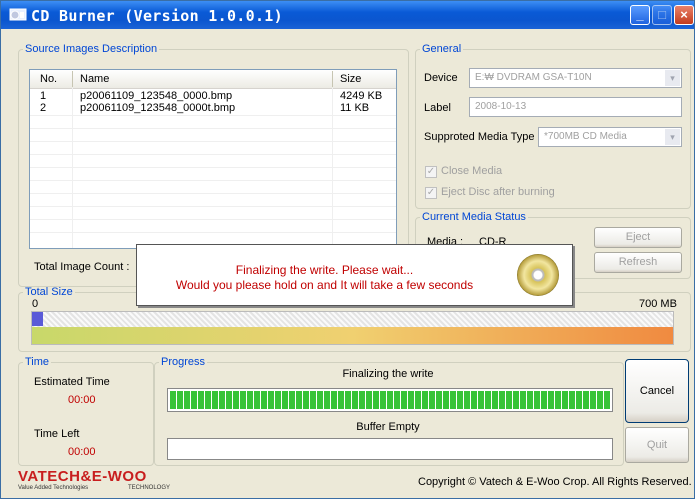 The height and width of the screenshot is (499, 695). I want to click on minimize-icon: _, so click(640, 14).